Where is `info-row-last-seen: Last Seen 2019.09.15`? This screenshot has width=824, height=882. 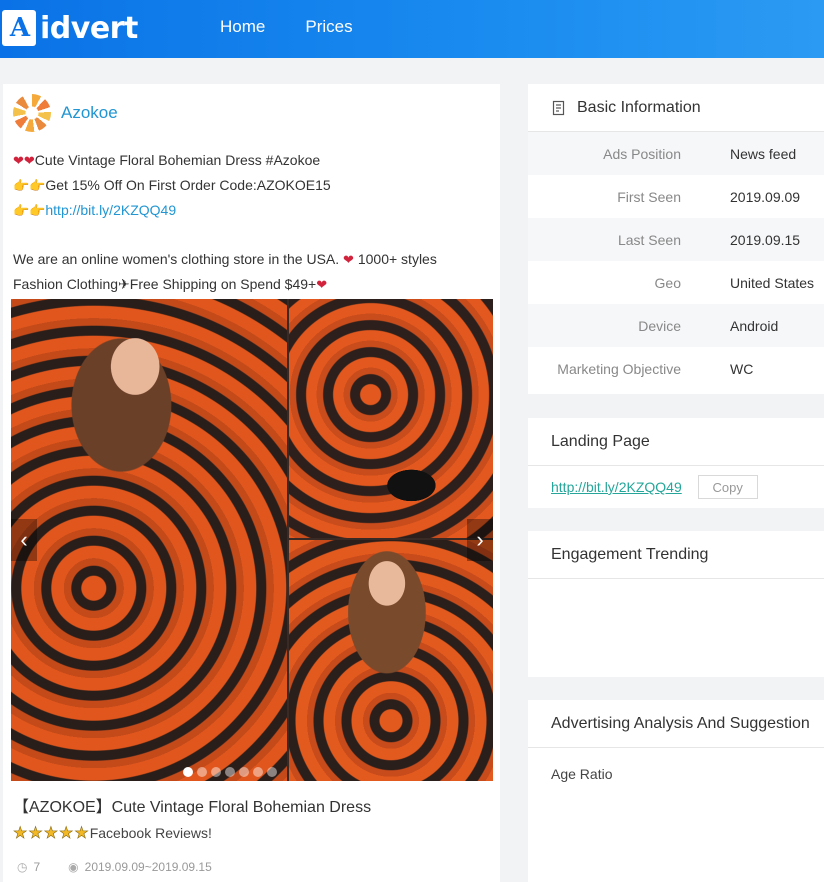
info-row-last-seen: Last Seen 2019.09.15 is located at coordinates (676, 239).